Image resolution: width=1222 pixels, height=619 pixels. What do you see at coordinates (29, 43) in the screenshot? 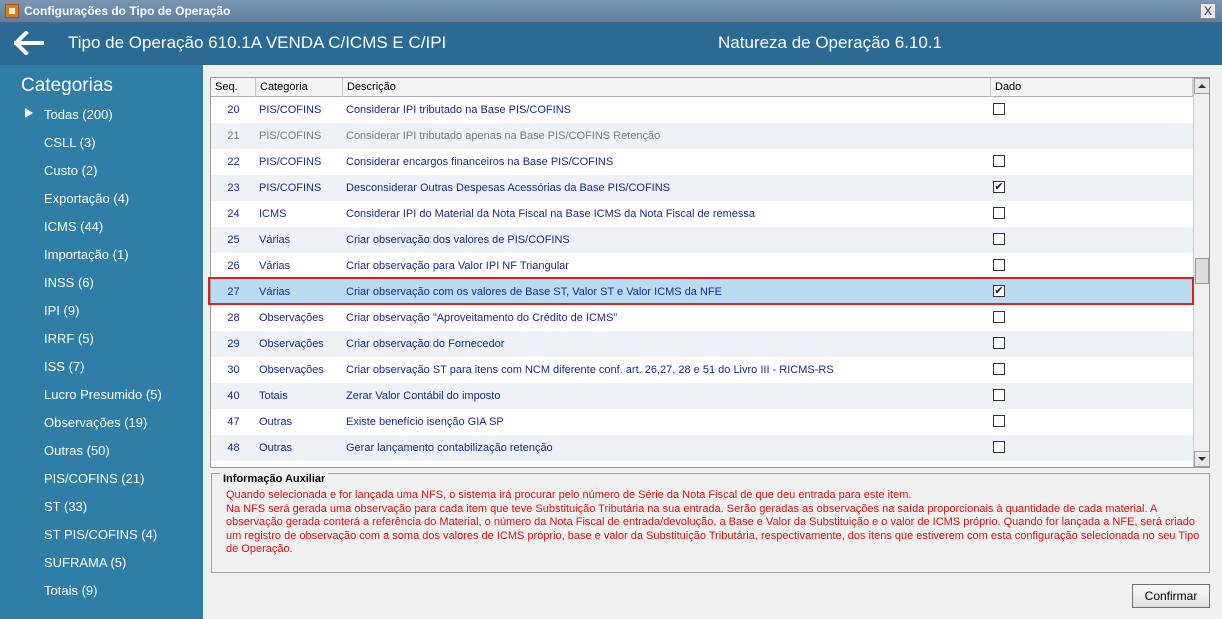
I see `back-arrow-icon` at bounding box center [29, 43].